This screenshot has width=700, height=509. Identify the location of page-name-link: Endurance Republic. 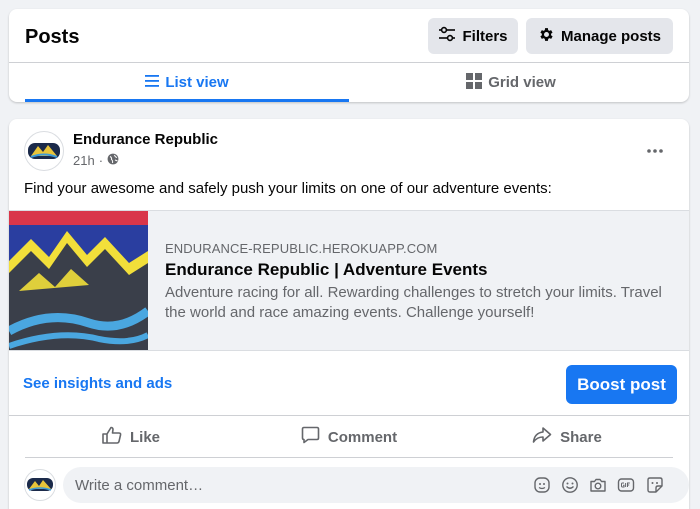
(145, 139).